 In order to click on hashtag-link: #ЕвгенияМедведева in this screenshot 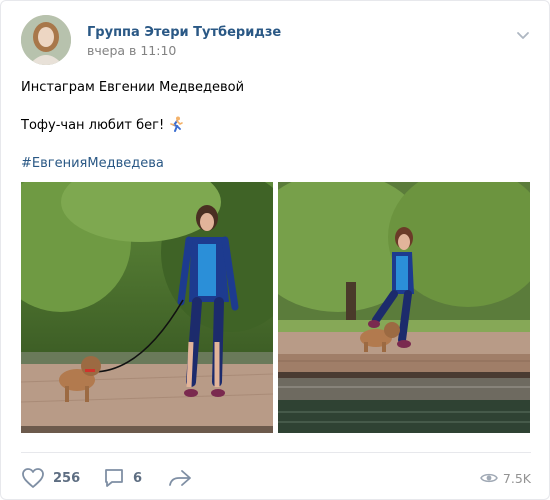, I will do `click(132, 164)`.